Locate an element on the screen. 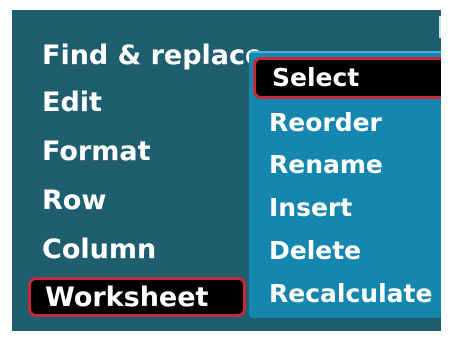  submenu-item-recalculate: Recalculate is located at coordinates (350, 294).